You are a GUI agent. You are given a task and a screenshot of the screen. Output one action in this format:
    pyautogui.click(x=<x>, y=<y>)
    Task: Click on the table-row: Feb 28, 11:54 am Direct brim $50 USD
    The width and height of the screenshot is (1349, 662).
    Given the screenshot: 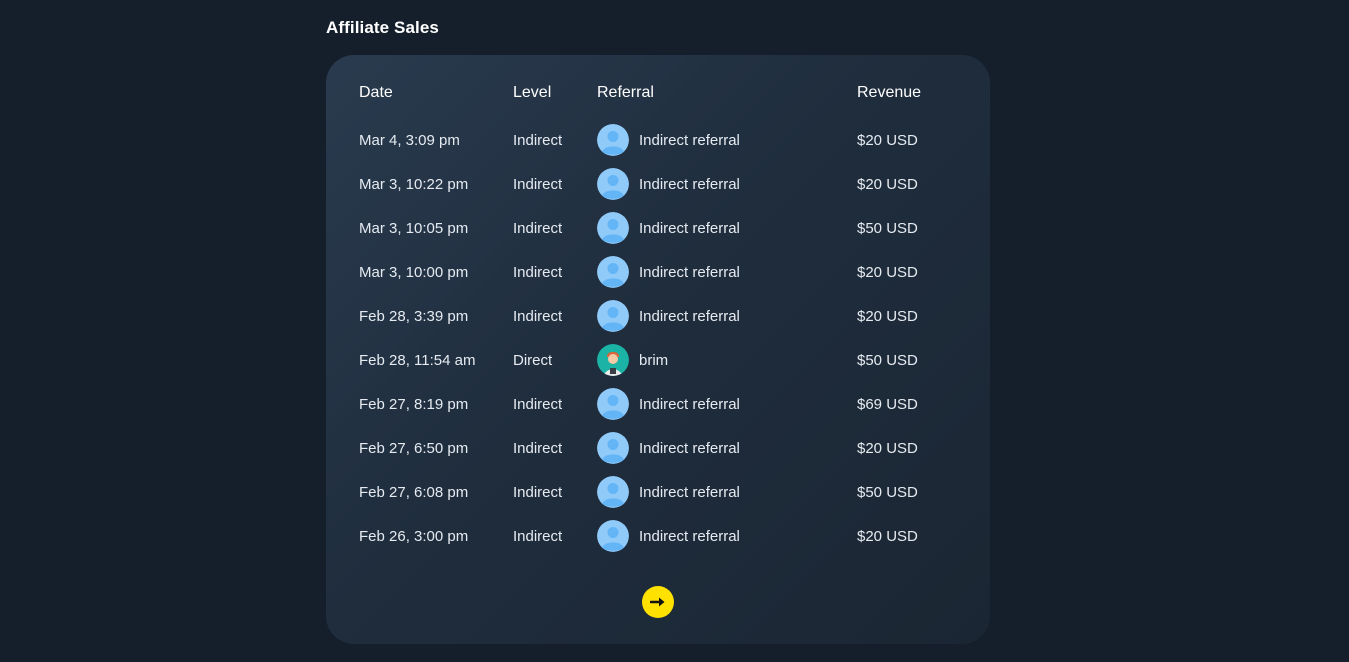 What is the action you would take?
    pyautogui.click(x=658, y=365)
    